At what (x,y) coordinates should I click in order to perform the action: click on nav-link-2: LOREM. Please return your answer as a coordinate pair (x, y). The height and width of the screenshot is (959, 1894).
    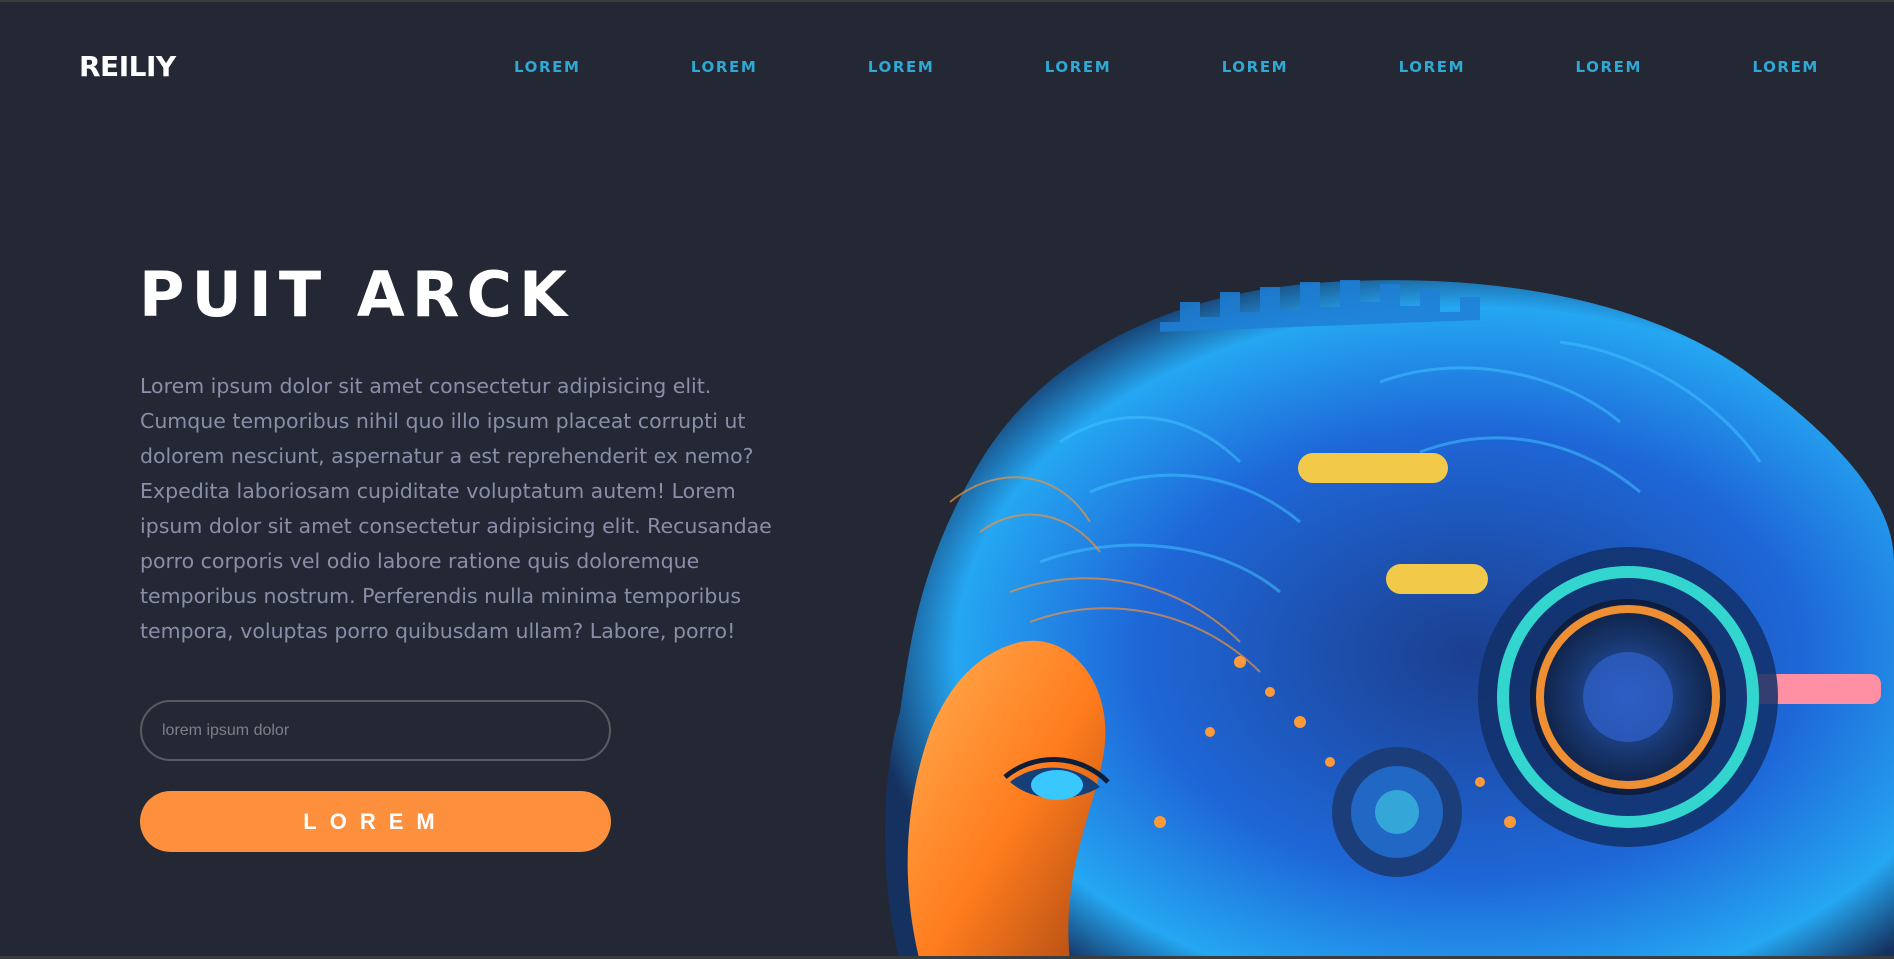
    Looking at the image, I should click on (724, 67).